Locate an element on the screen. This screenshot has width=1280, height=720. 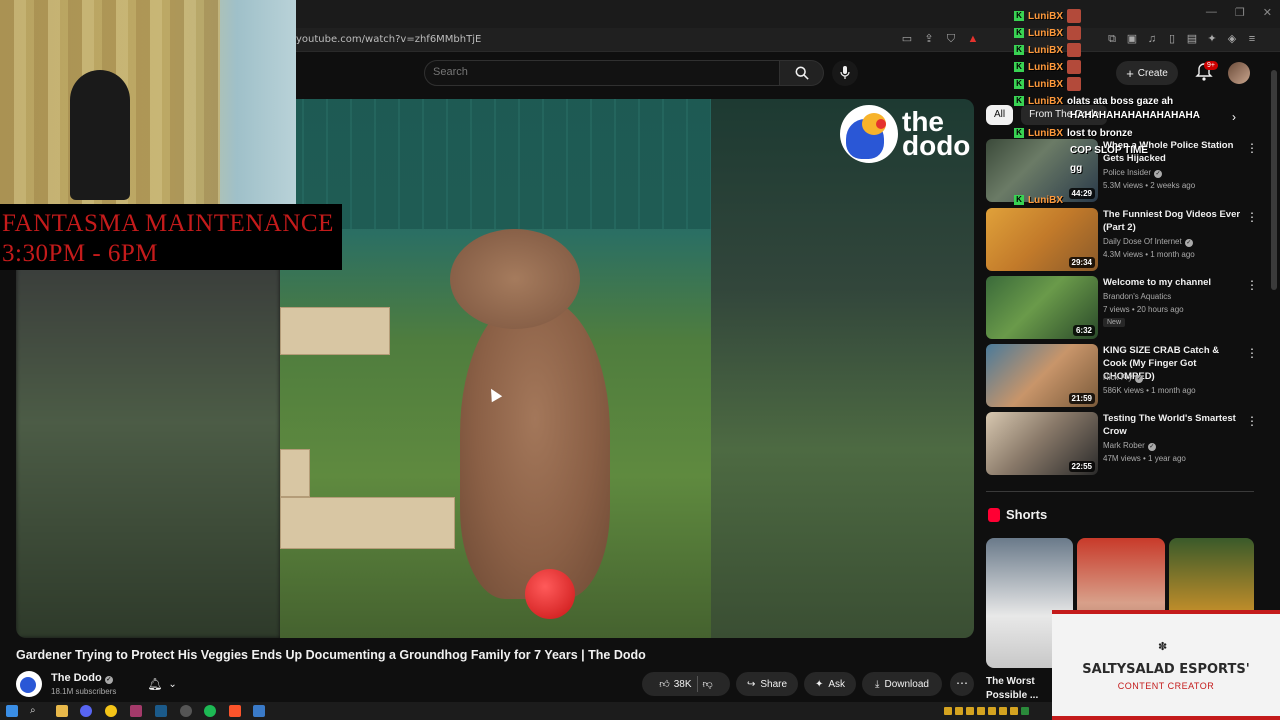
search-box is located at coordinates (602, 73).